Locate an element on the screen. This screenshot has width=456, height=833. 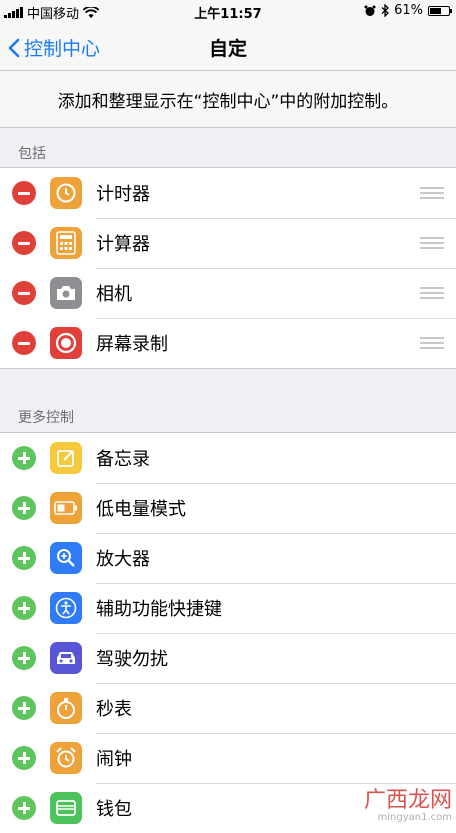
magnifier-icon is located at coordinates (66, 558).